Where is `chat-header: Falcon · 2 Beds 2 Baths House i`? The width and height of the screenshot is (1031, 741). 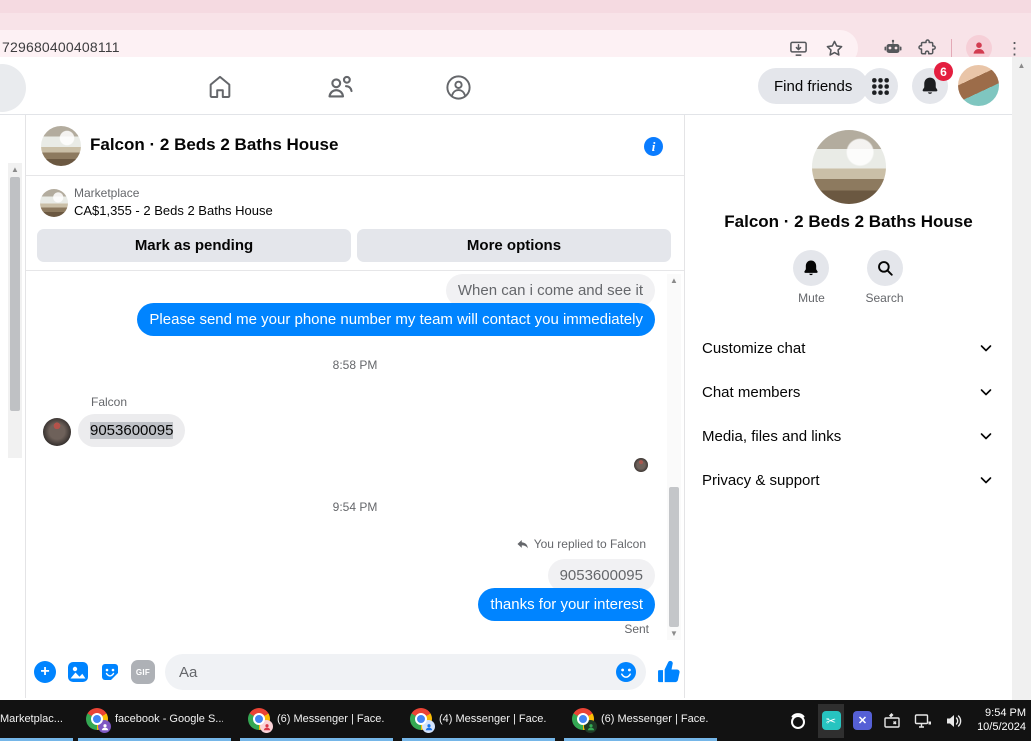 chat-header: Falcon · 2 Beds 2 Baths House i is located at coordinates (355, 145).